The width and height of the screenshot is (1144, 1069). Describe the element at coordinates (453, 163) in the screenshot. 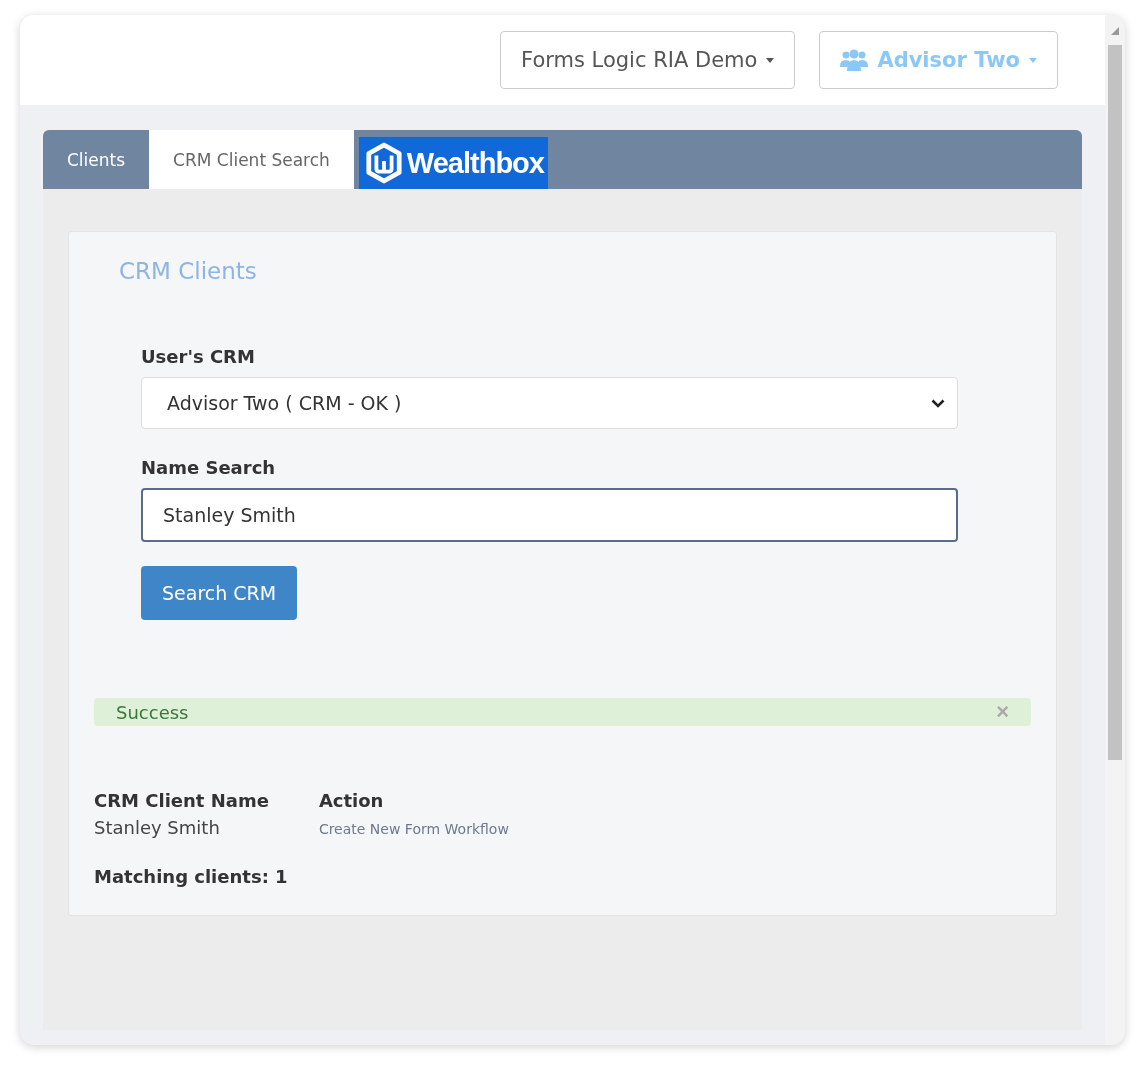

I see `logo-tab: Wealthbox` at that location.